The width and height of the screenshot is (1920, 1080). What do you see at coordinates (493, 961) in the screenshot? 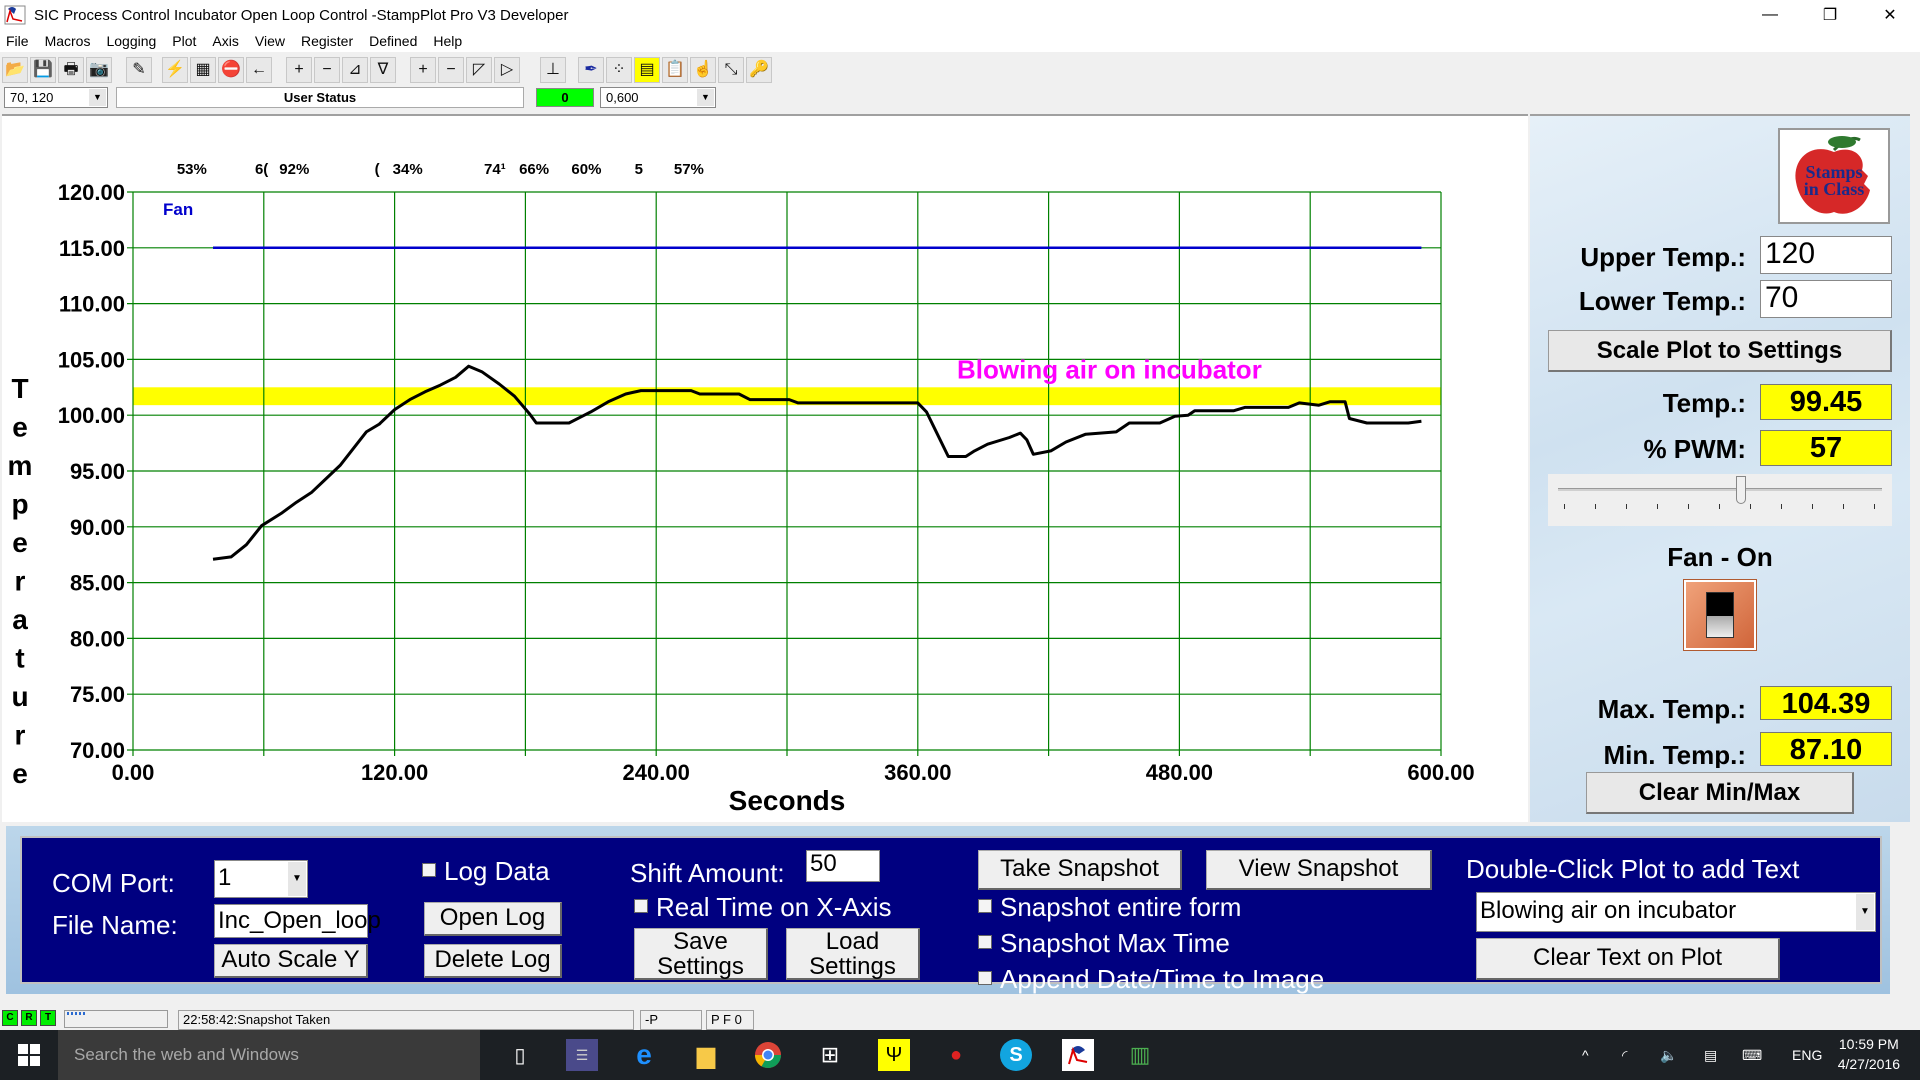
I see `delete-log-button: Delete Log` at bounding box center [493, 961].